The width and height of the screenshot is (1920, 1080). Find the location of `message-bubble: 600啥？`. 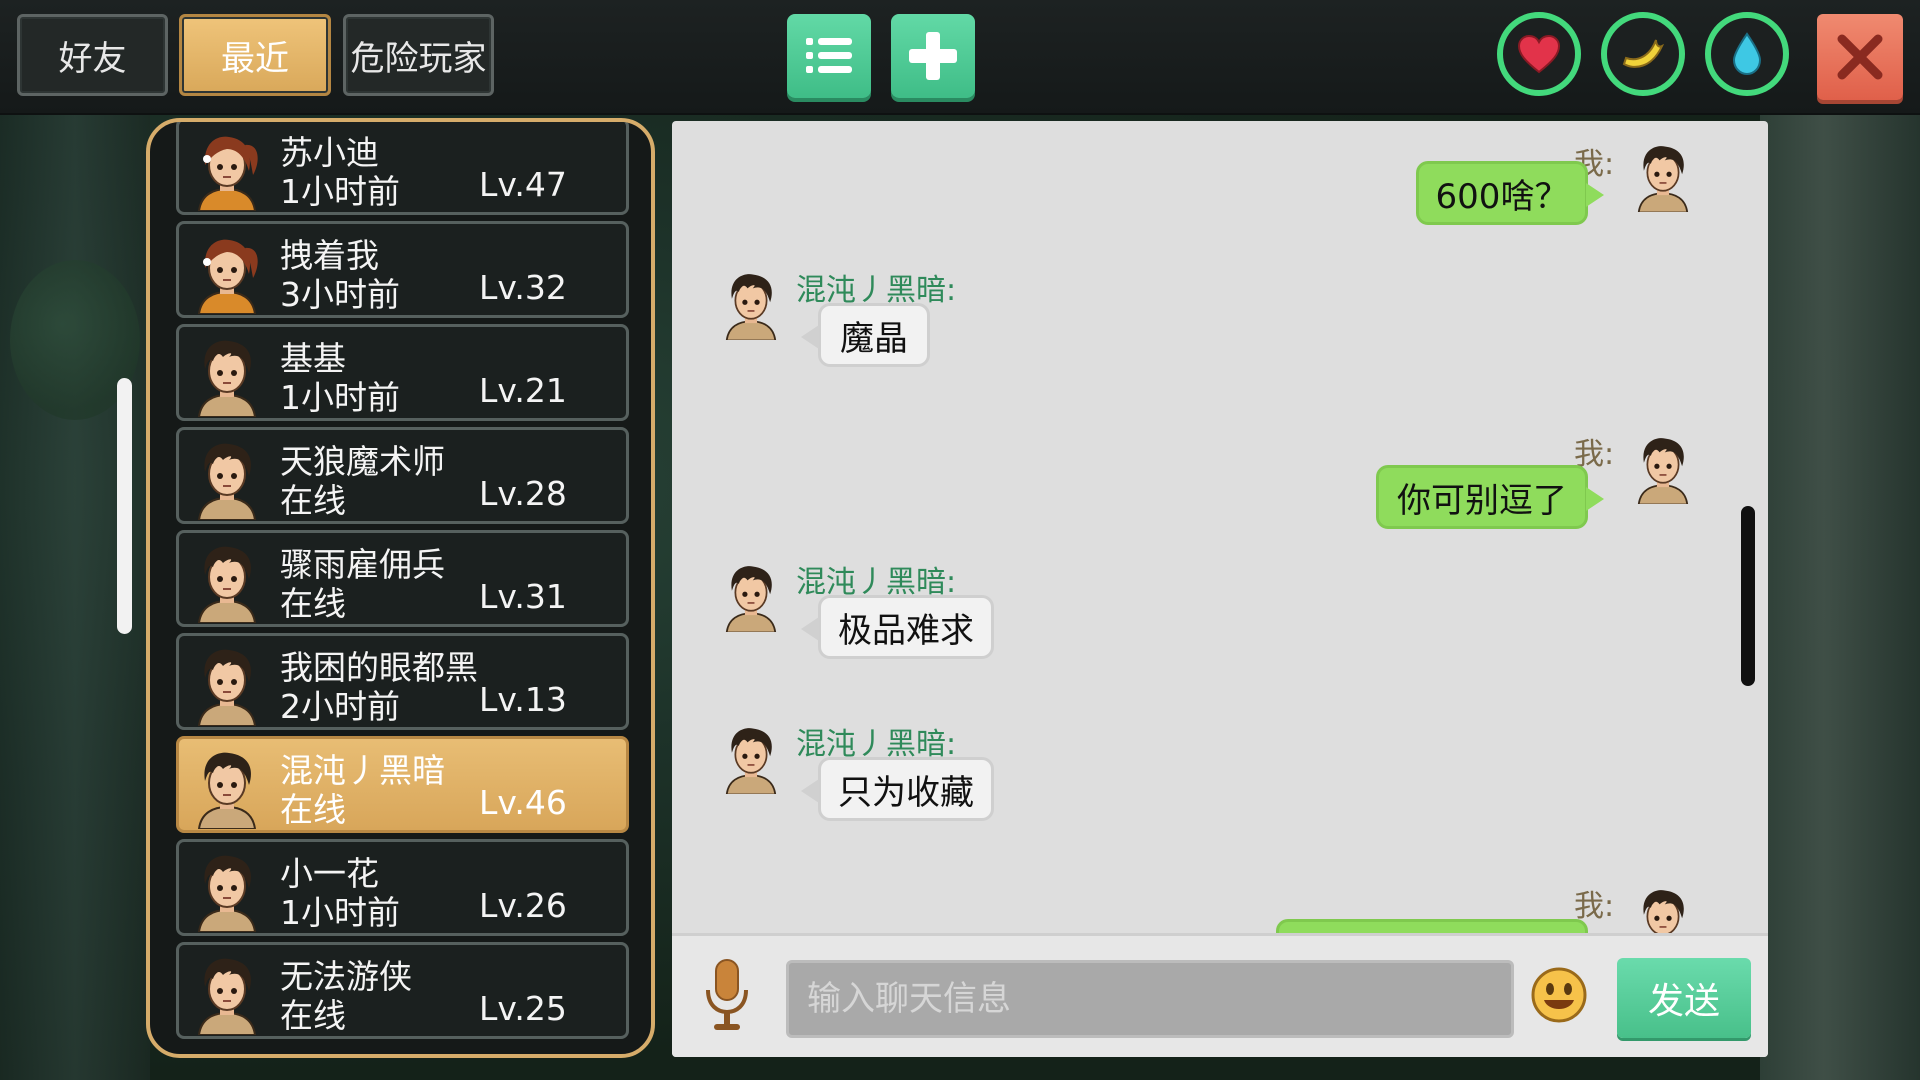

message-bubble: 600啥？ is located at coordinates (1502, 193).